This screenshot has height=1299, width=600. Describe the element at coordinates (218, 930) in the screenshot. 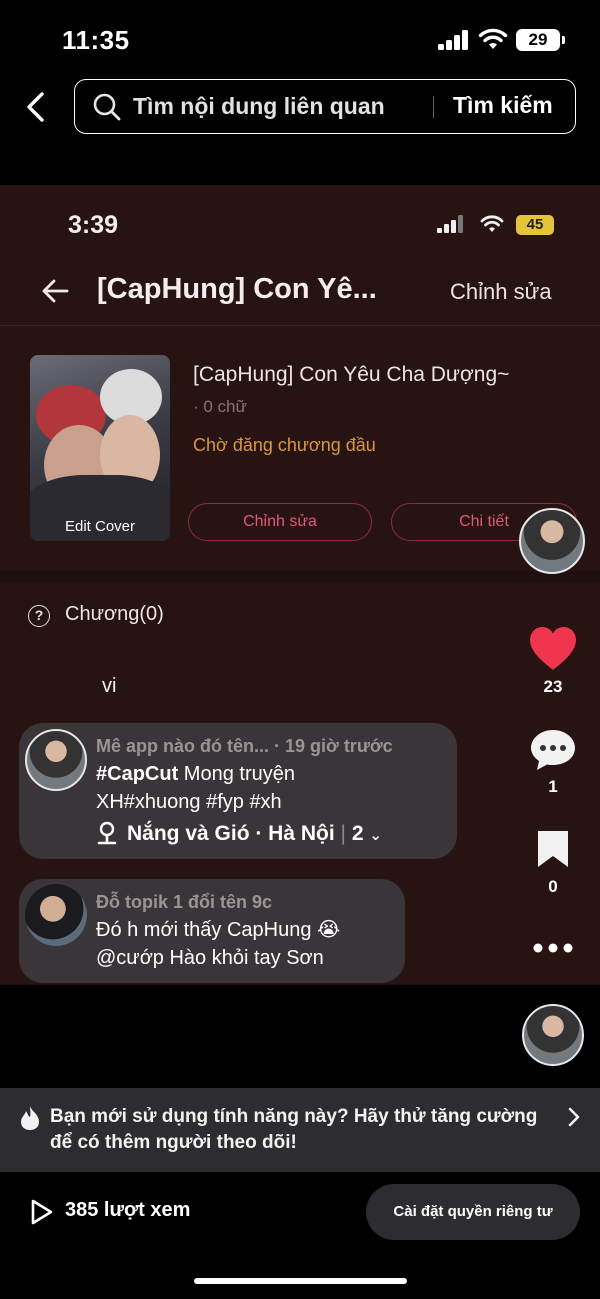

I see `comment-text: Đó h mới thấy CapHung 😭` at that location.